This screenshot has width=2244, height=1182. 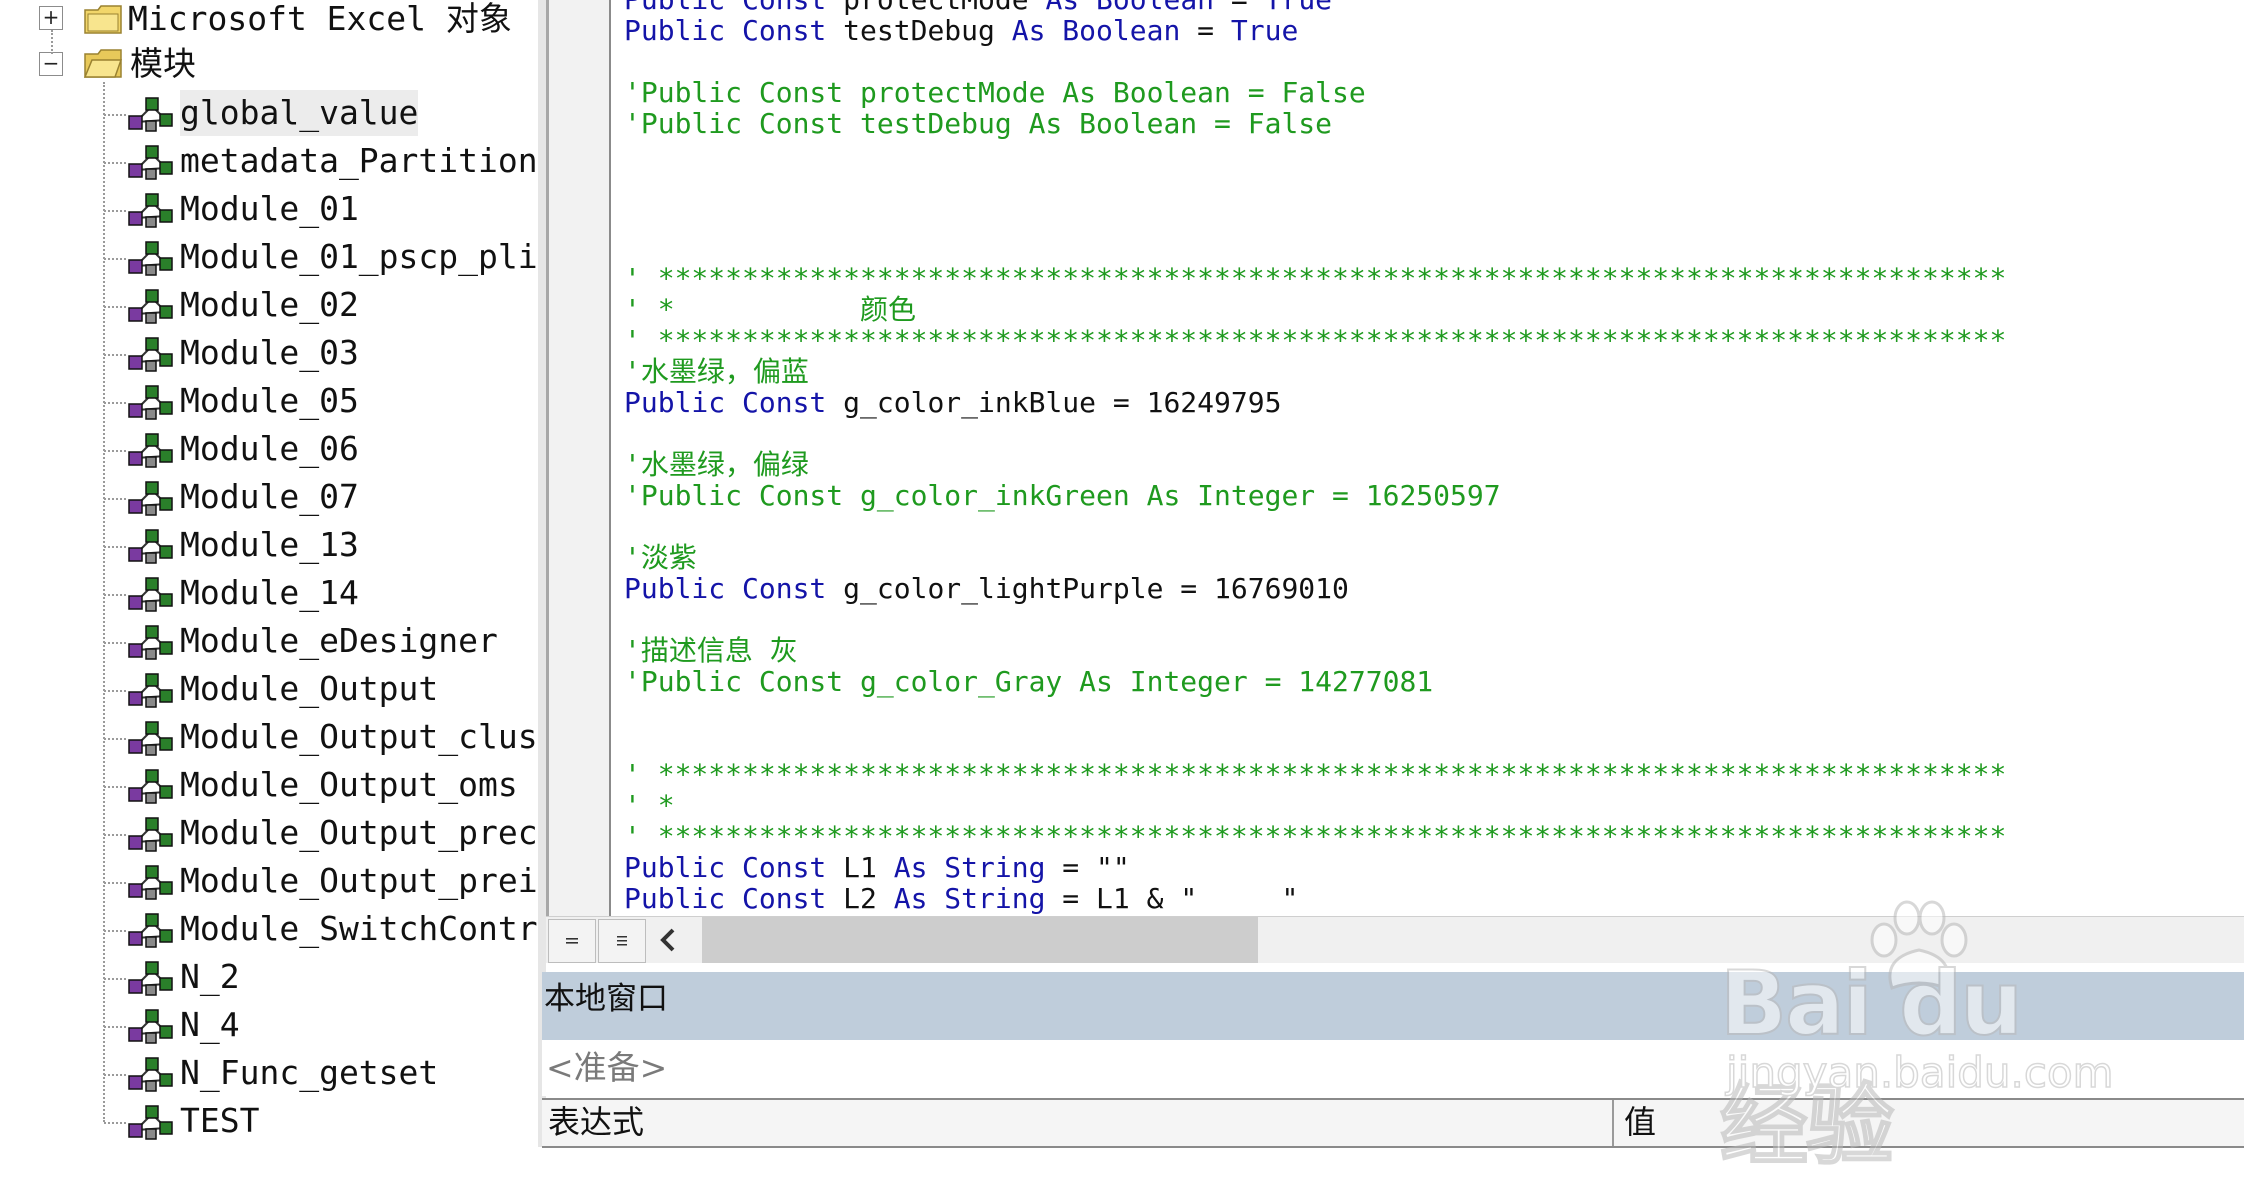 I want to click on code-line: Public Const g_color_inkBlue = 16249795, so click(x=952, y=402).